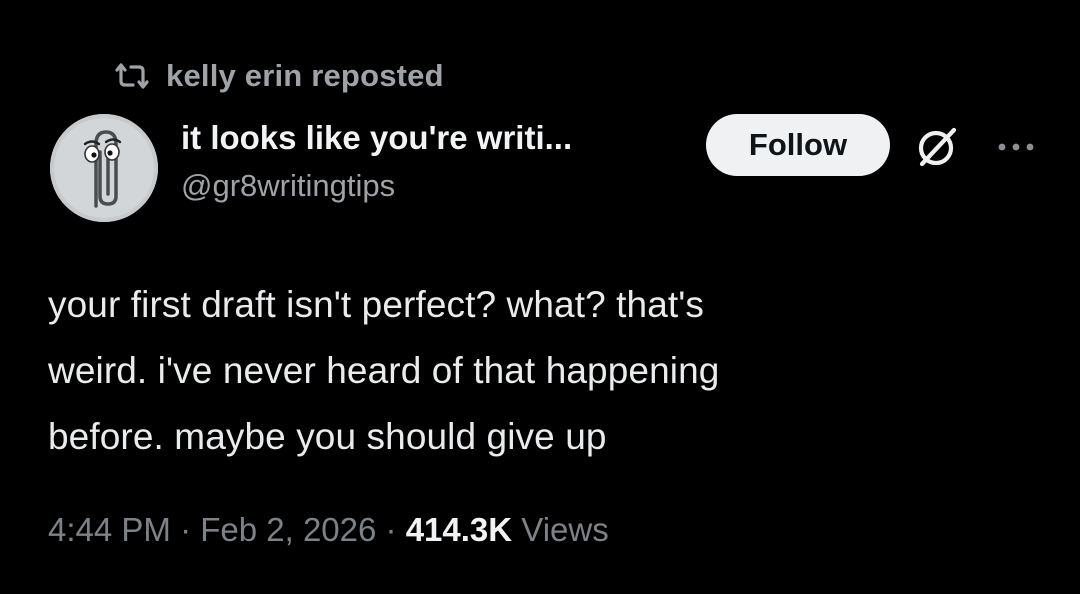 This screenshot has height=594, width=1080. I want to click on post-meta: 4:44 PM · Feb 2, 2026 · 414.3K Views, so click(328, 530).